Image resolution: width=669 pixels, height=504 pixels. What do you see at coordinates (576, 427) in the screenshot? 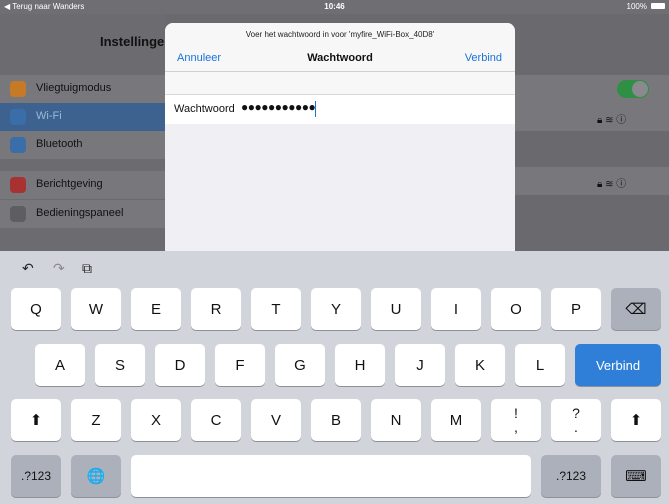
I see `key-bottom-char: .` at bounding box center [576, 427].